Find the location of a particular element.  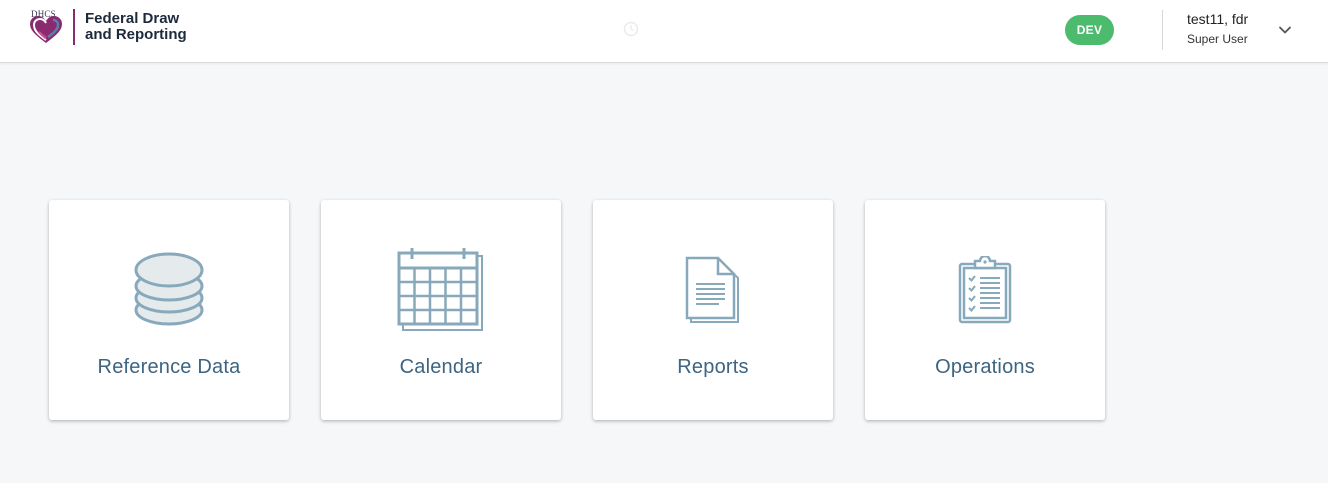

clipboard-checklist-icon is located at coordinates (985, 290).